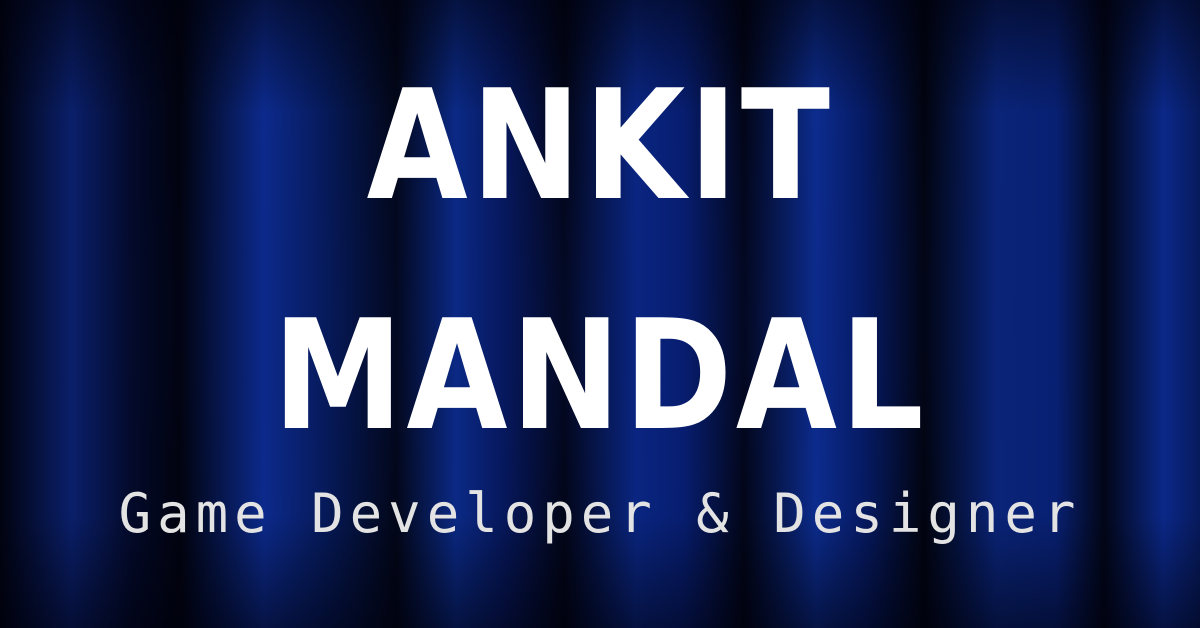 This screenshot has height=628, width=1200. What do you see at coordinates (600, 513) in the screenshot?
I see `subtitle: Game Developer & Designer` at bounding box center [600, 513].